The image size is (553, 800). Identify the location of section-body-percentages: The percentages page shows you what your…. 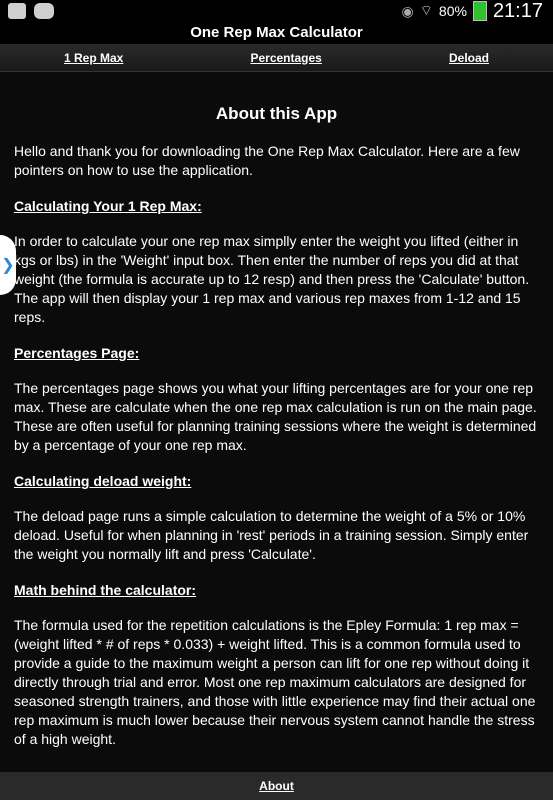
(275, 416).